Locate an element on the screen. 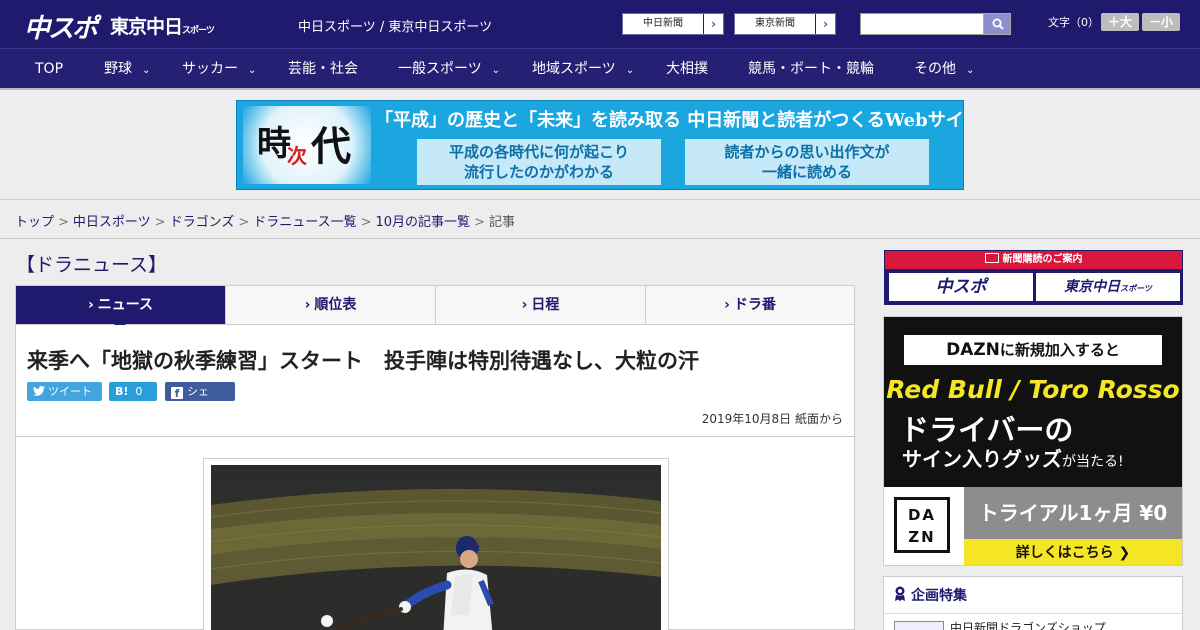 This screenshot has height=630, width=1200. tokyo-shimbun-button: 東京新聞 › is located at coordinates (785, 24).